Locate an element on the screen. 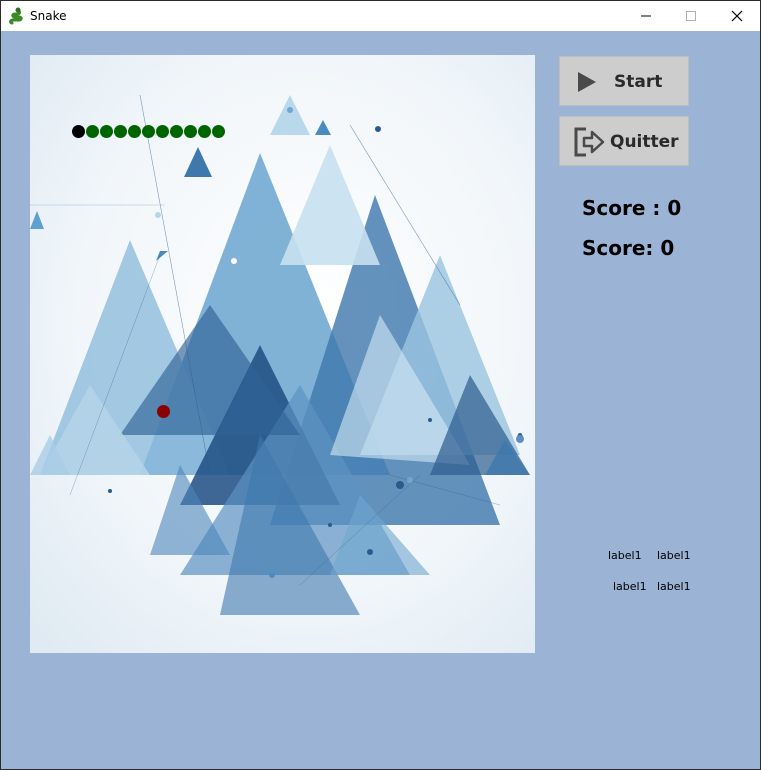 The height and width of the screenshot is (770, 761). close-icon is located at coordinates (737, 16).